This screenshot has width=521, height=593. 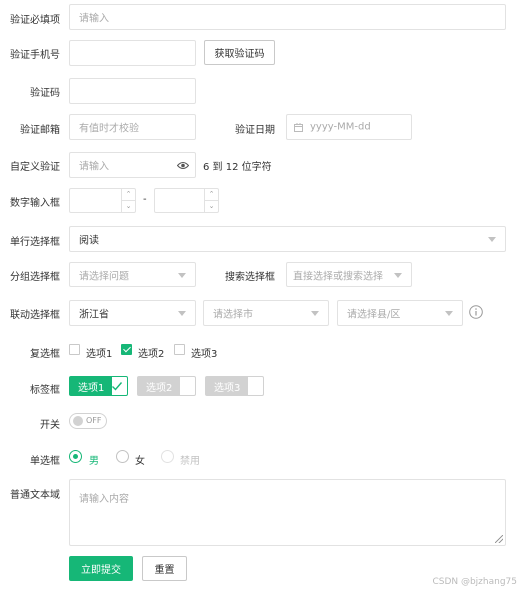 I want to click on tag-option-3: 选项3, so click(x=234, y=386).